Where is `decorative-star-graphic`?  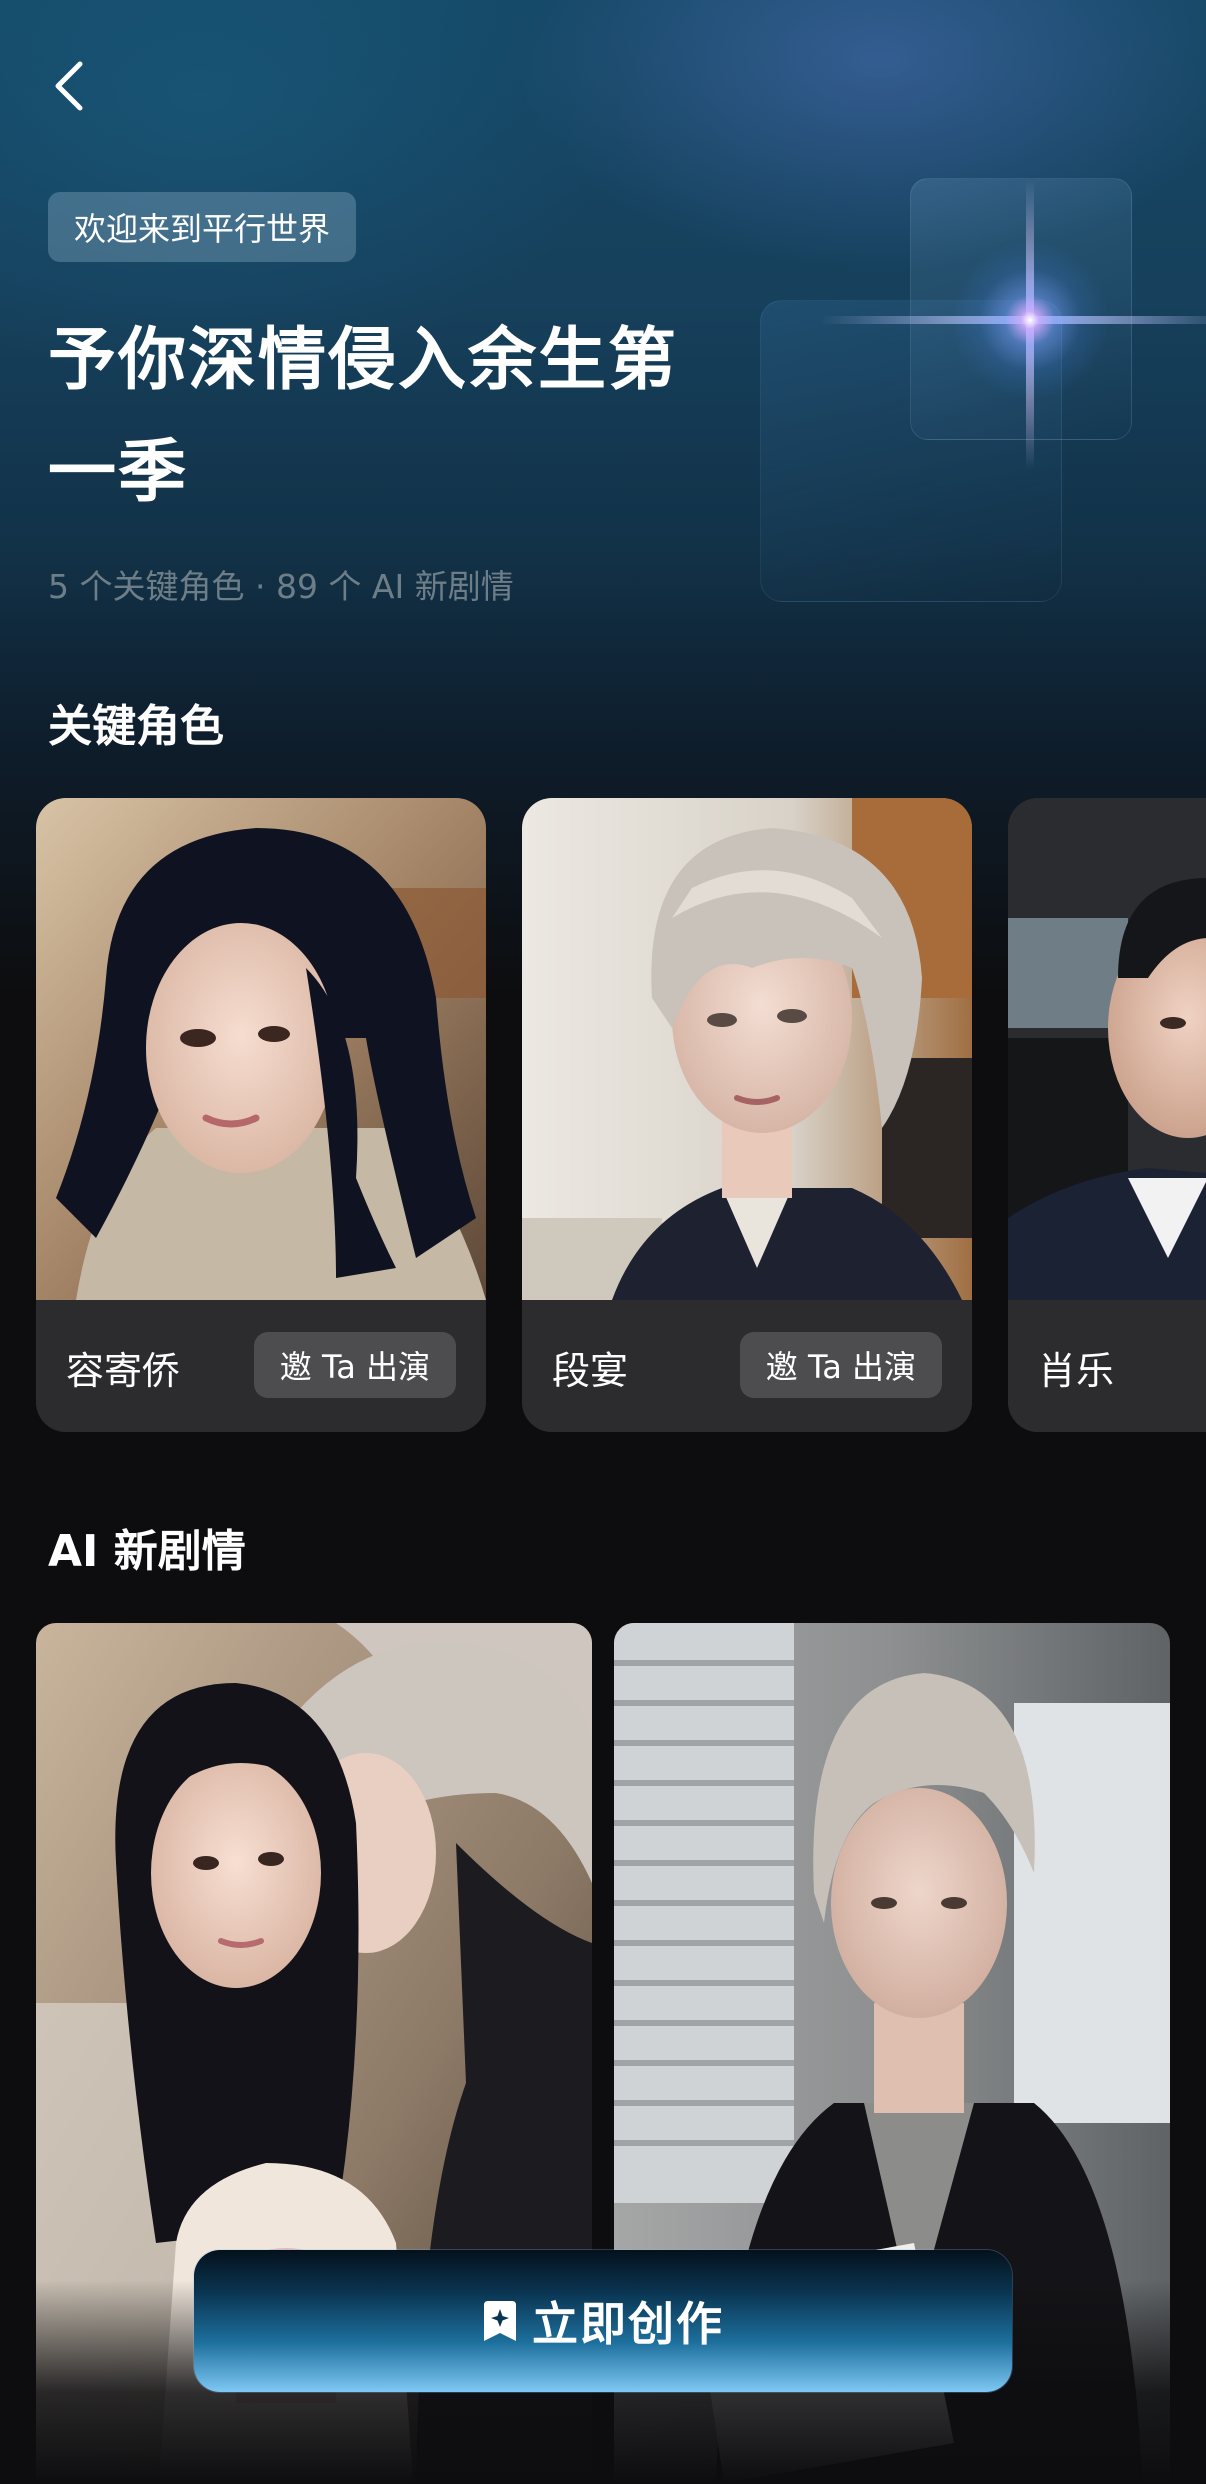 decorative-star-graphic is located at coordinates (983, 386).